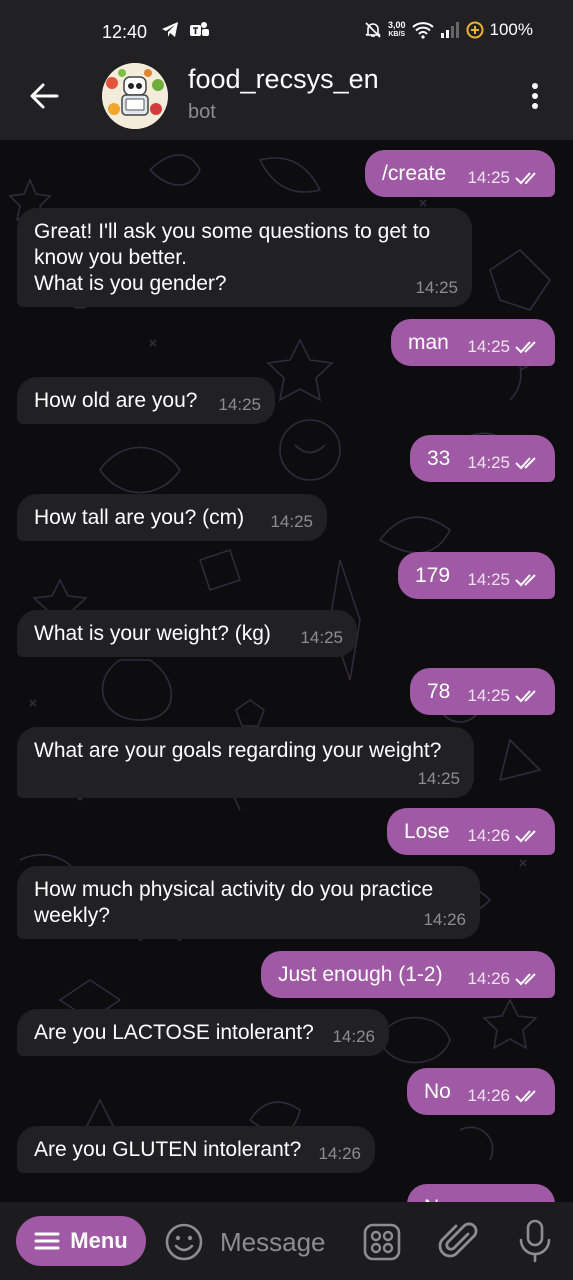 Image resolution: width=573 pixels, height=1280 pixels. Describe the element at coordinates (535, 1241) in the screenshot. I see `microphone-icon` at that location.